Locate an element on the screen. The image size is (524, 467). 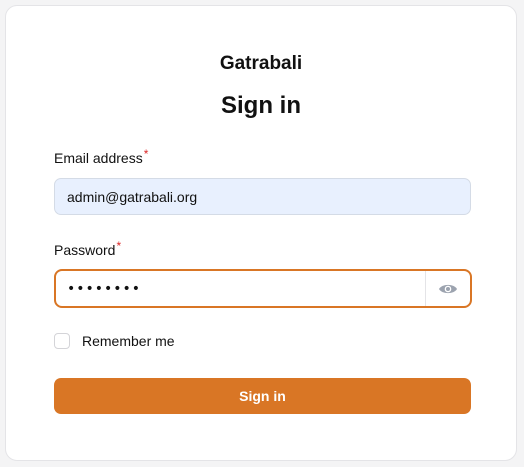
remember-me-checkbox is located at coordinates (62, 341).